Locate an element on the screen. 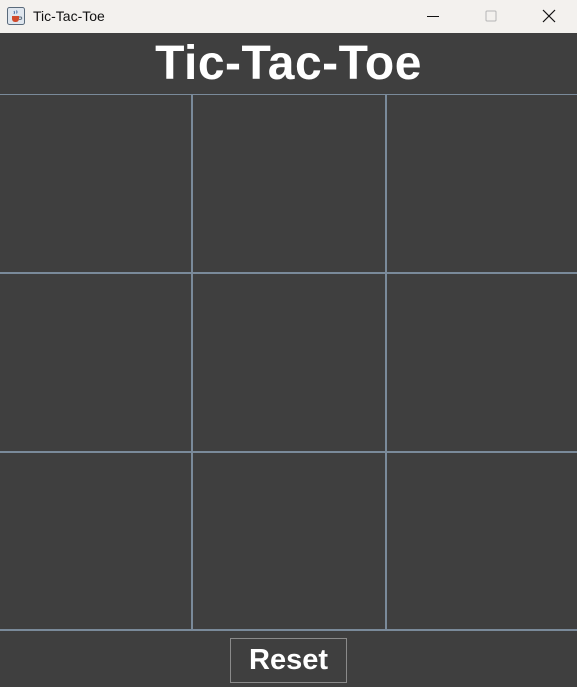  window-titlebar: Tic-Tac-Toe is located at coordinates (288, 16).